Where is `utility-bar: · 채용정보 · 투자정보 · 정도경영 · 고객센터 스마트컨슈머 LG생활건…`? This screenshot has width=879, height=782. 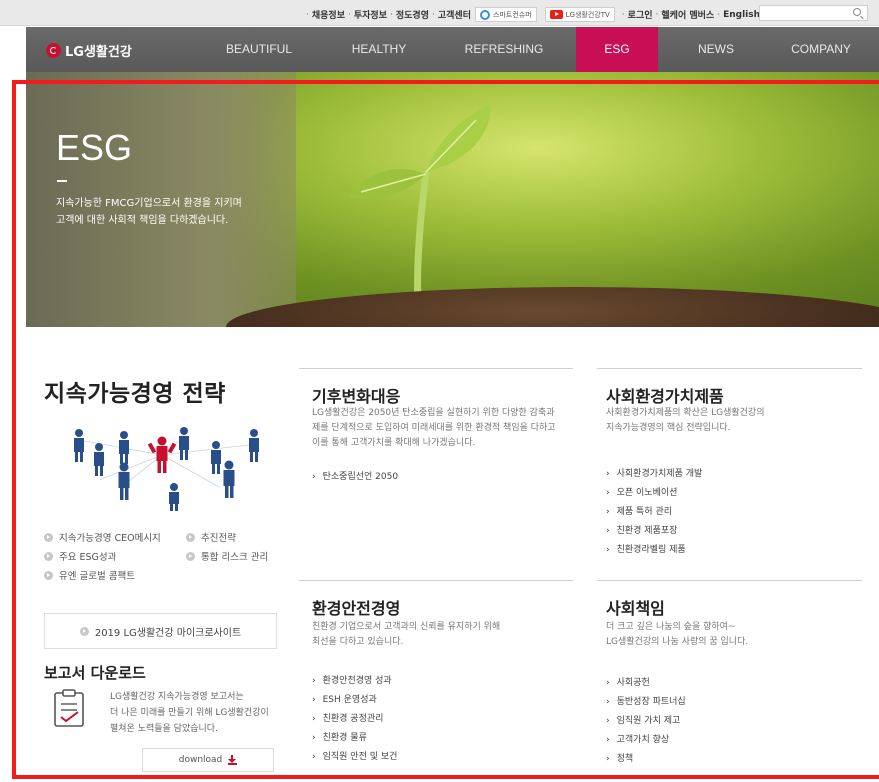
utility-bar: · 채용정보 · 투자정보 · 정도경영 · 고객센터 스마트컨슈머 LG생활건… is located at coordinates (439, 13).